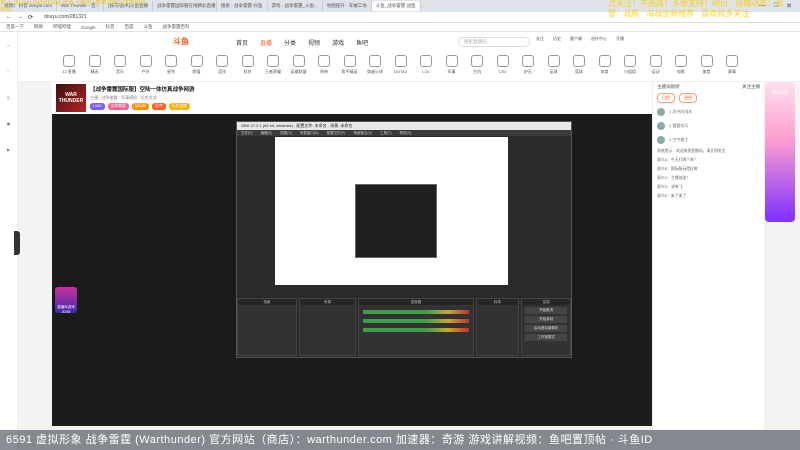 The width and height of the screenshot is (800, 450). Describe the element at coordinates (242, 6) in the screenshot. I see `browser-tab: 搜索 - 战争雷霆·抖鱼` at that location.